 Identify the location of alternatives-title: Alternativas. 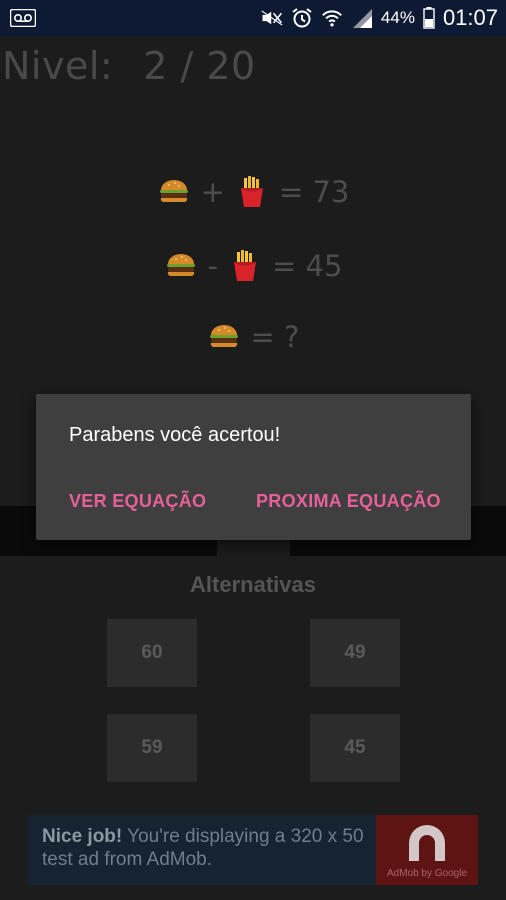
(253, 584).